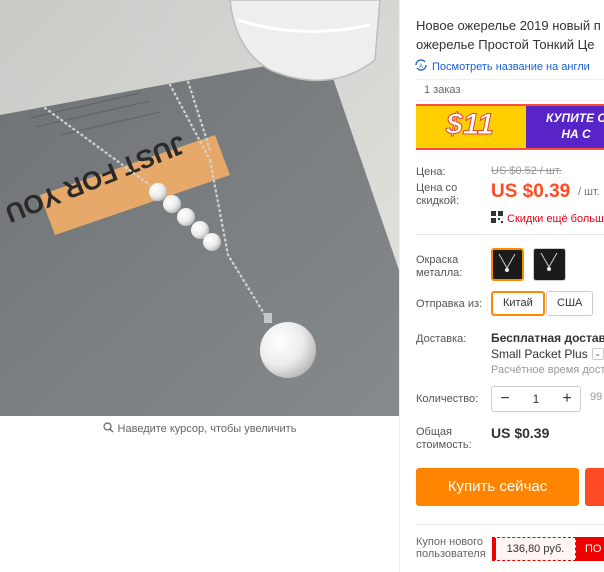 This screenshot has width=604, height=572. I want to click on magnifier-icon, so click(108, 429).